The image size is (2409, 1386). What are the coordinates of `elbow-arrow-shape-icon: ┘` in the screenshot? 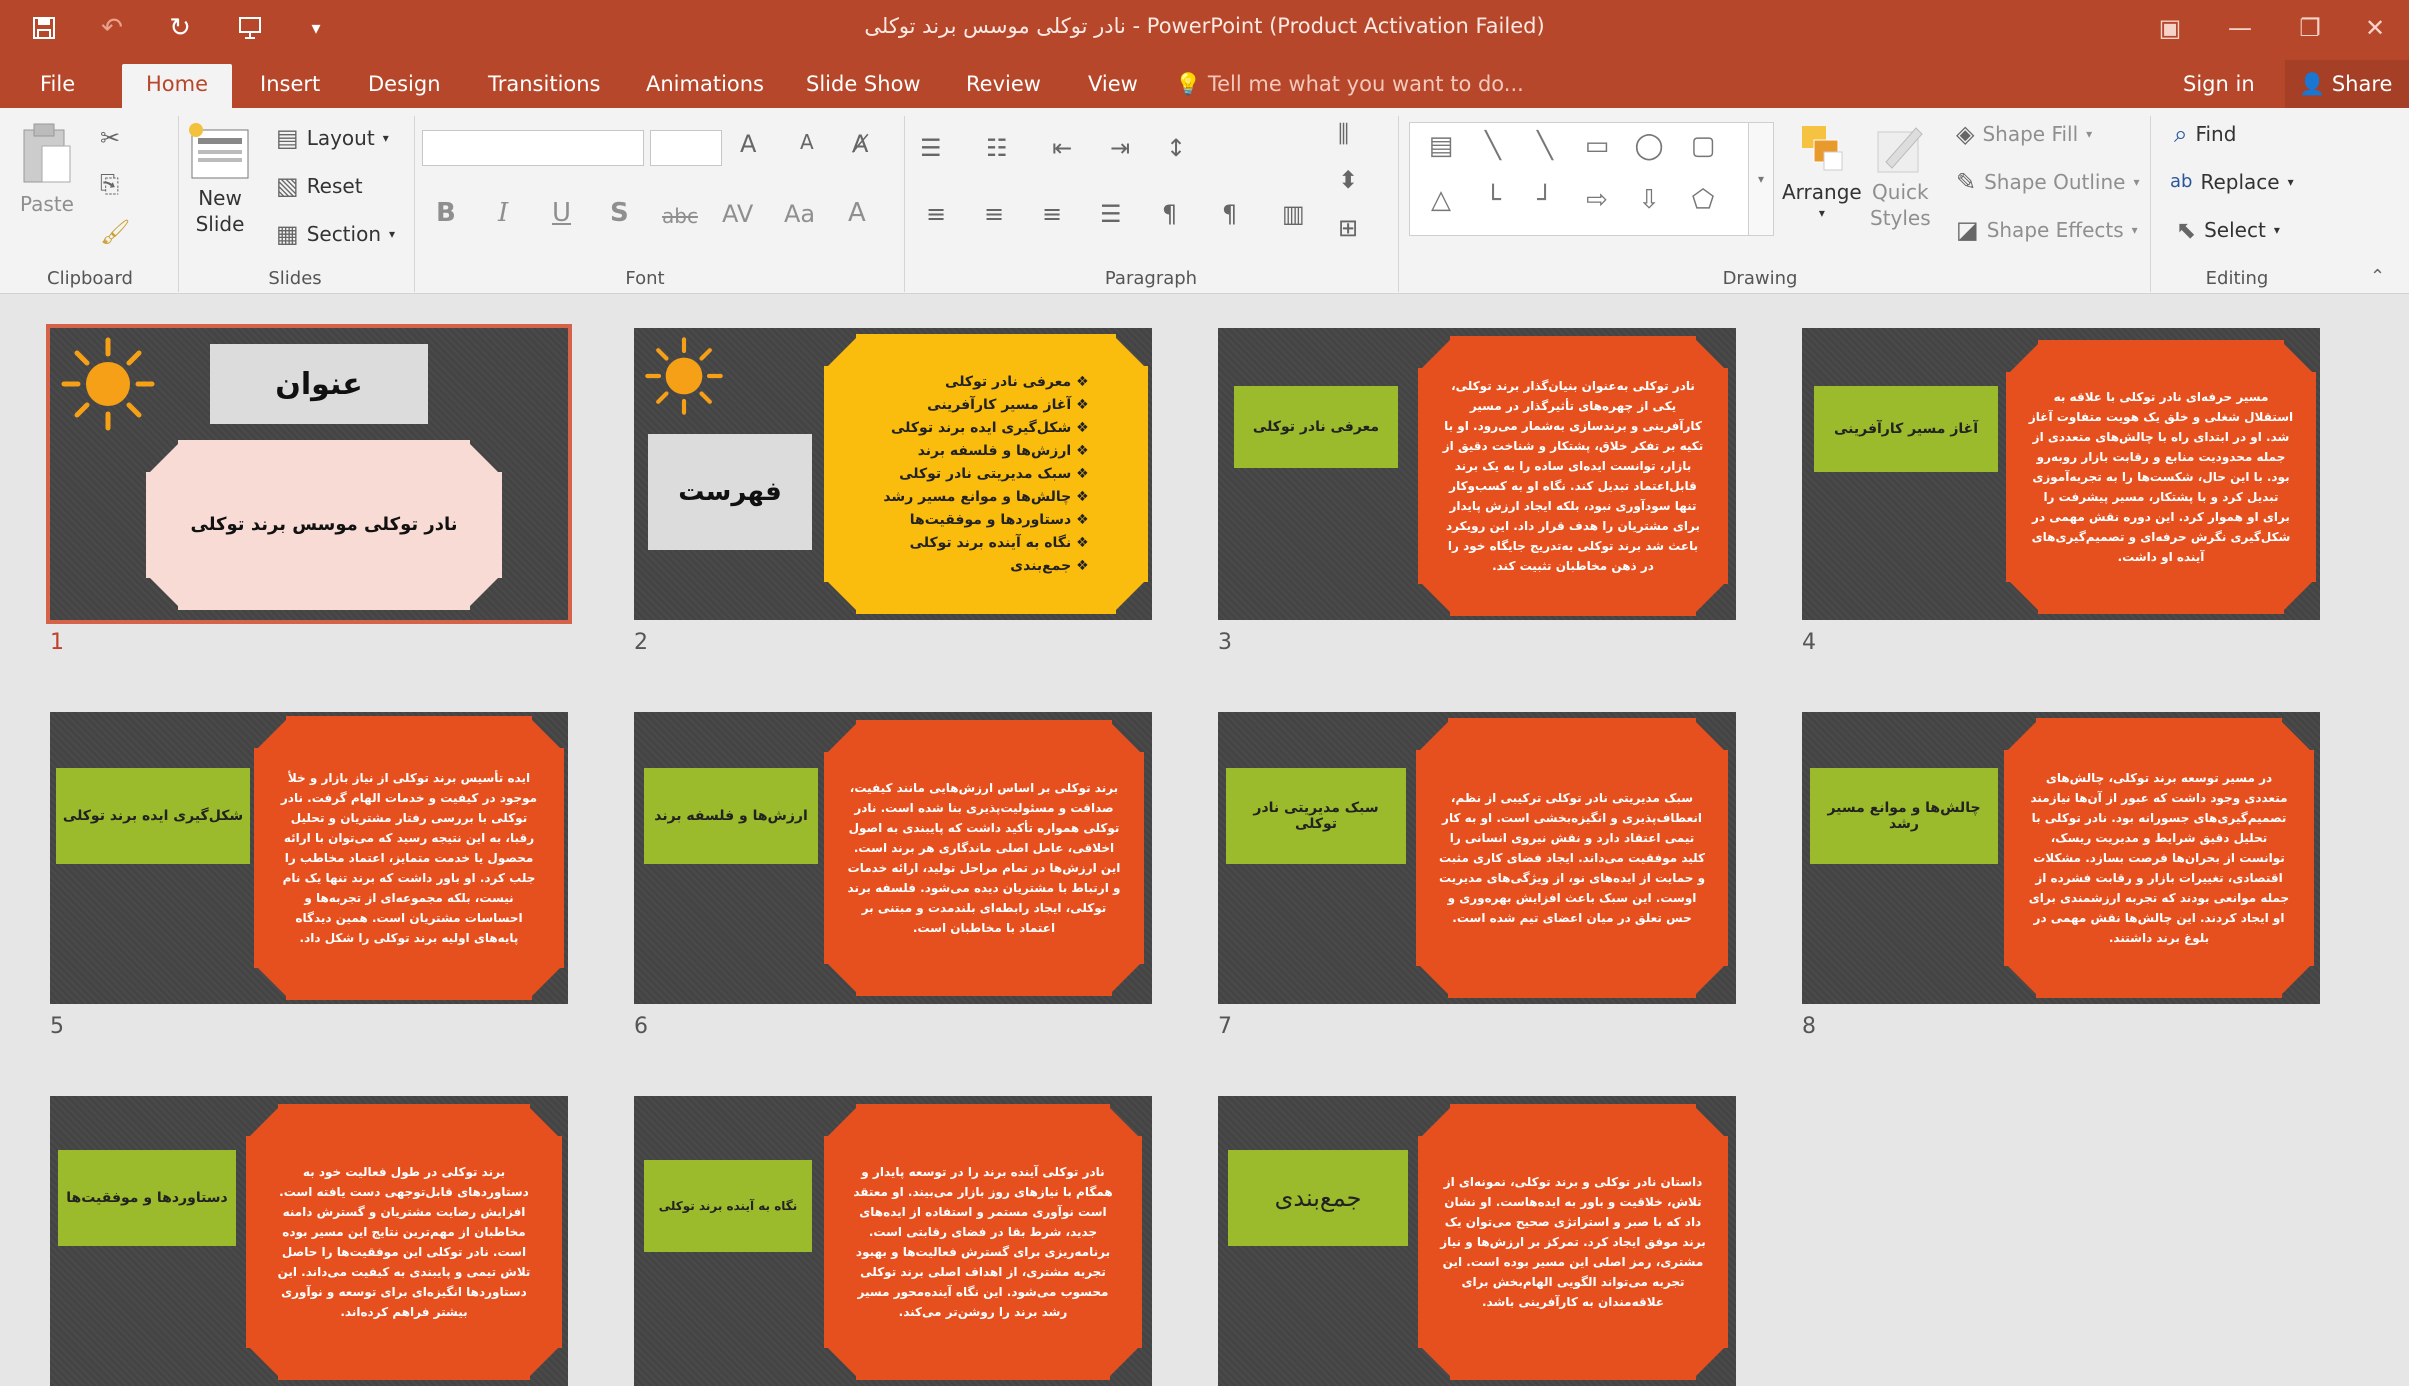 It's located at (1545, 200).